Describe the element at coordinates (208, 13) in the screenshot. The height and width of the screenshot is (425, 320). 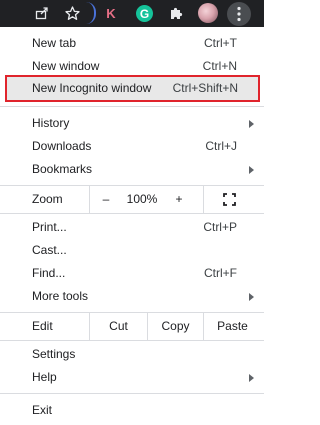
I see `profile-avatar` at that location.